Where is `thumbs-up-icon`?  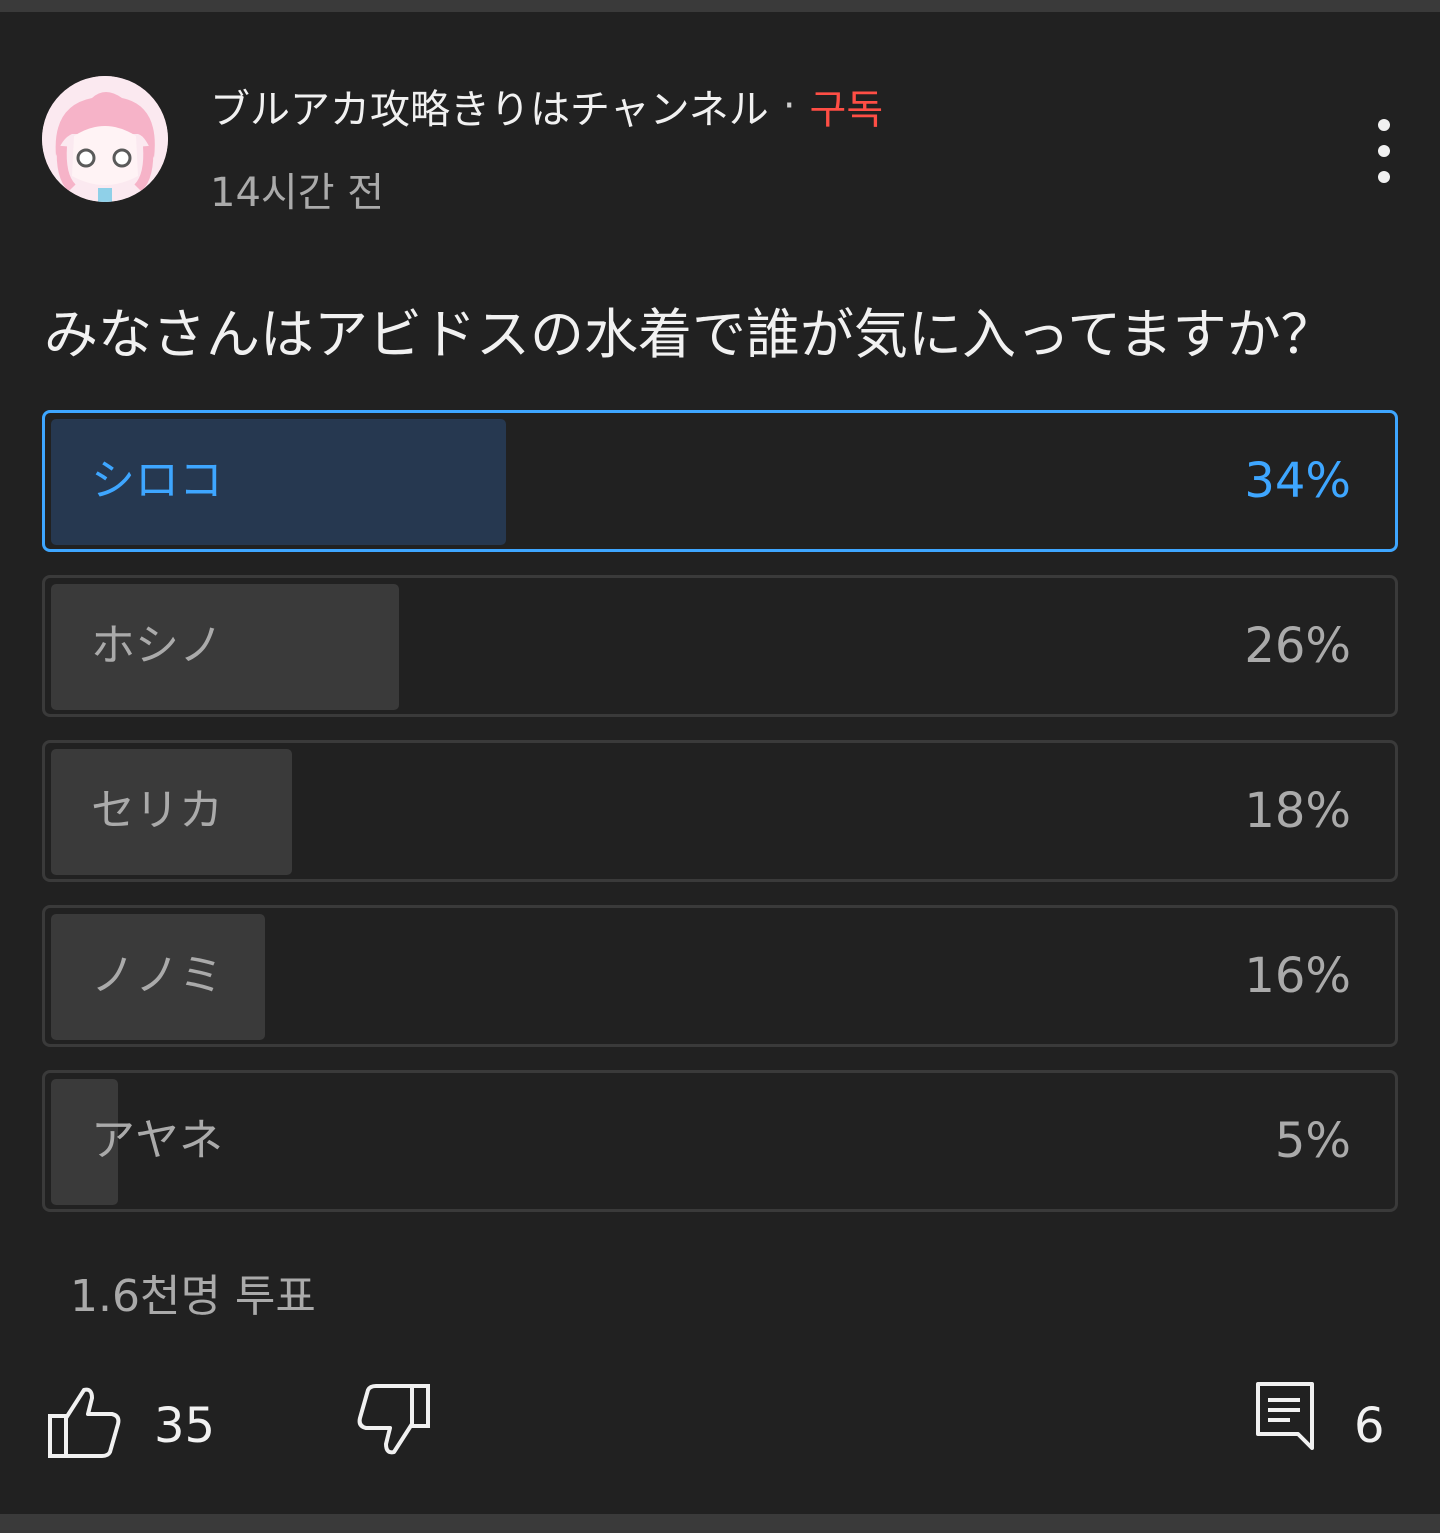
thumbs-up-icon is located at coordinates (84, 1422).